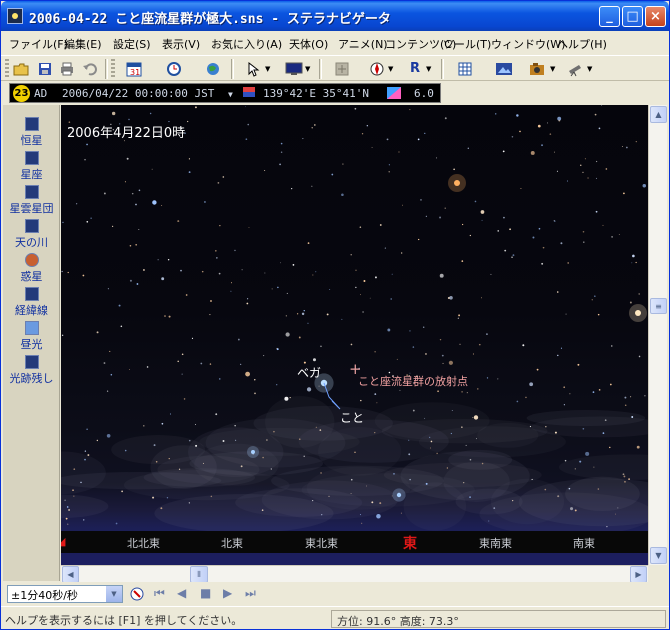 This screenshot has height=630, width=670. I want to click on menu-edit: 編集(E), so click(83, 44).